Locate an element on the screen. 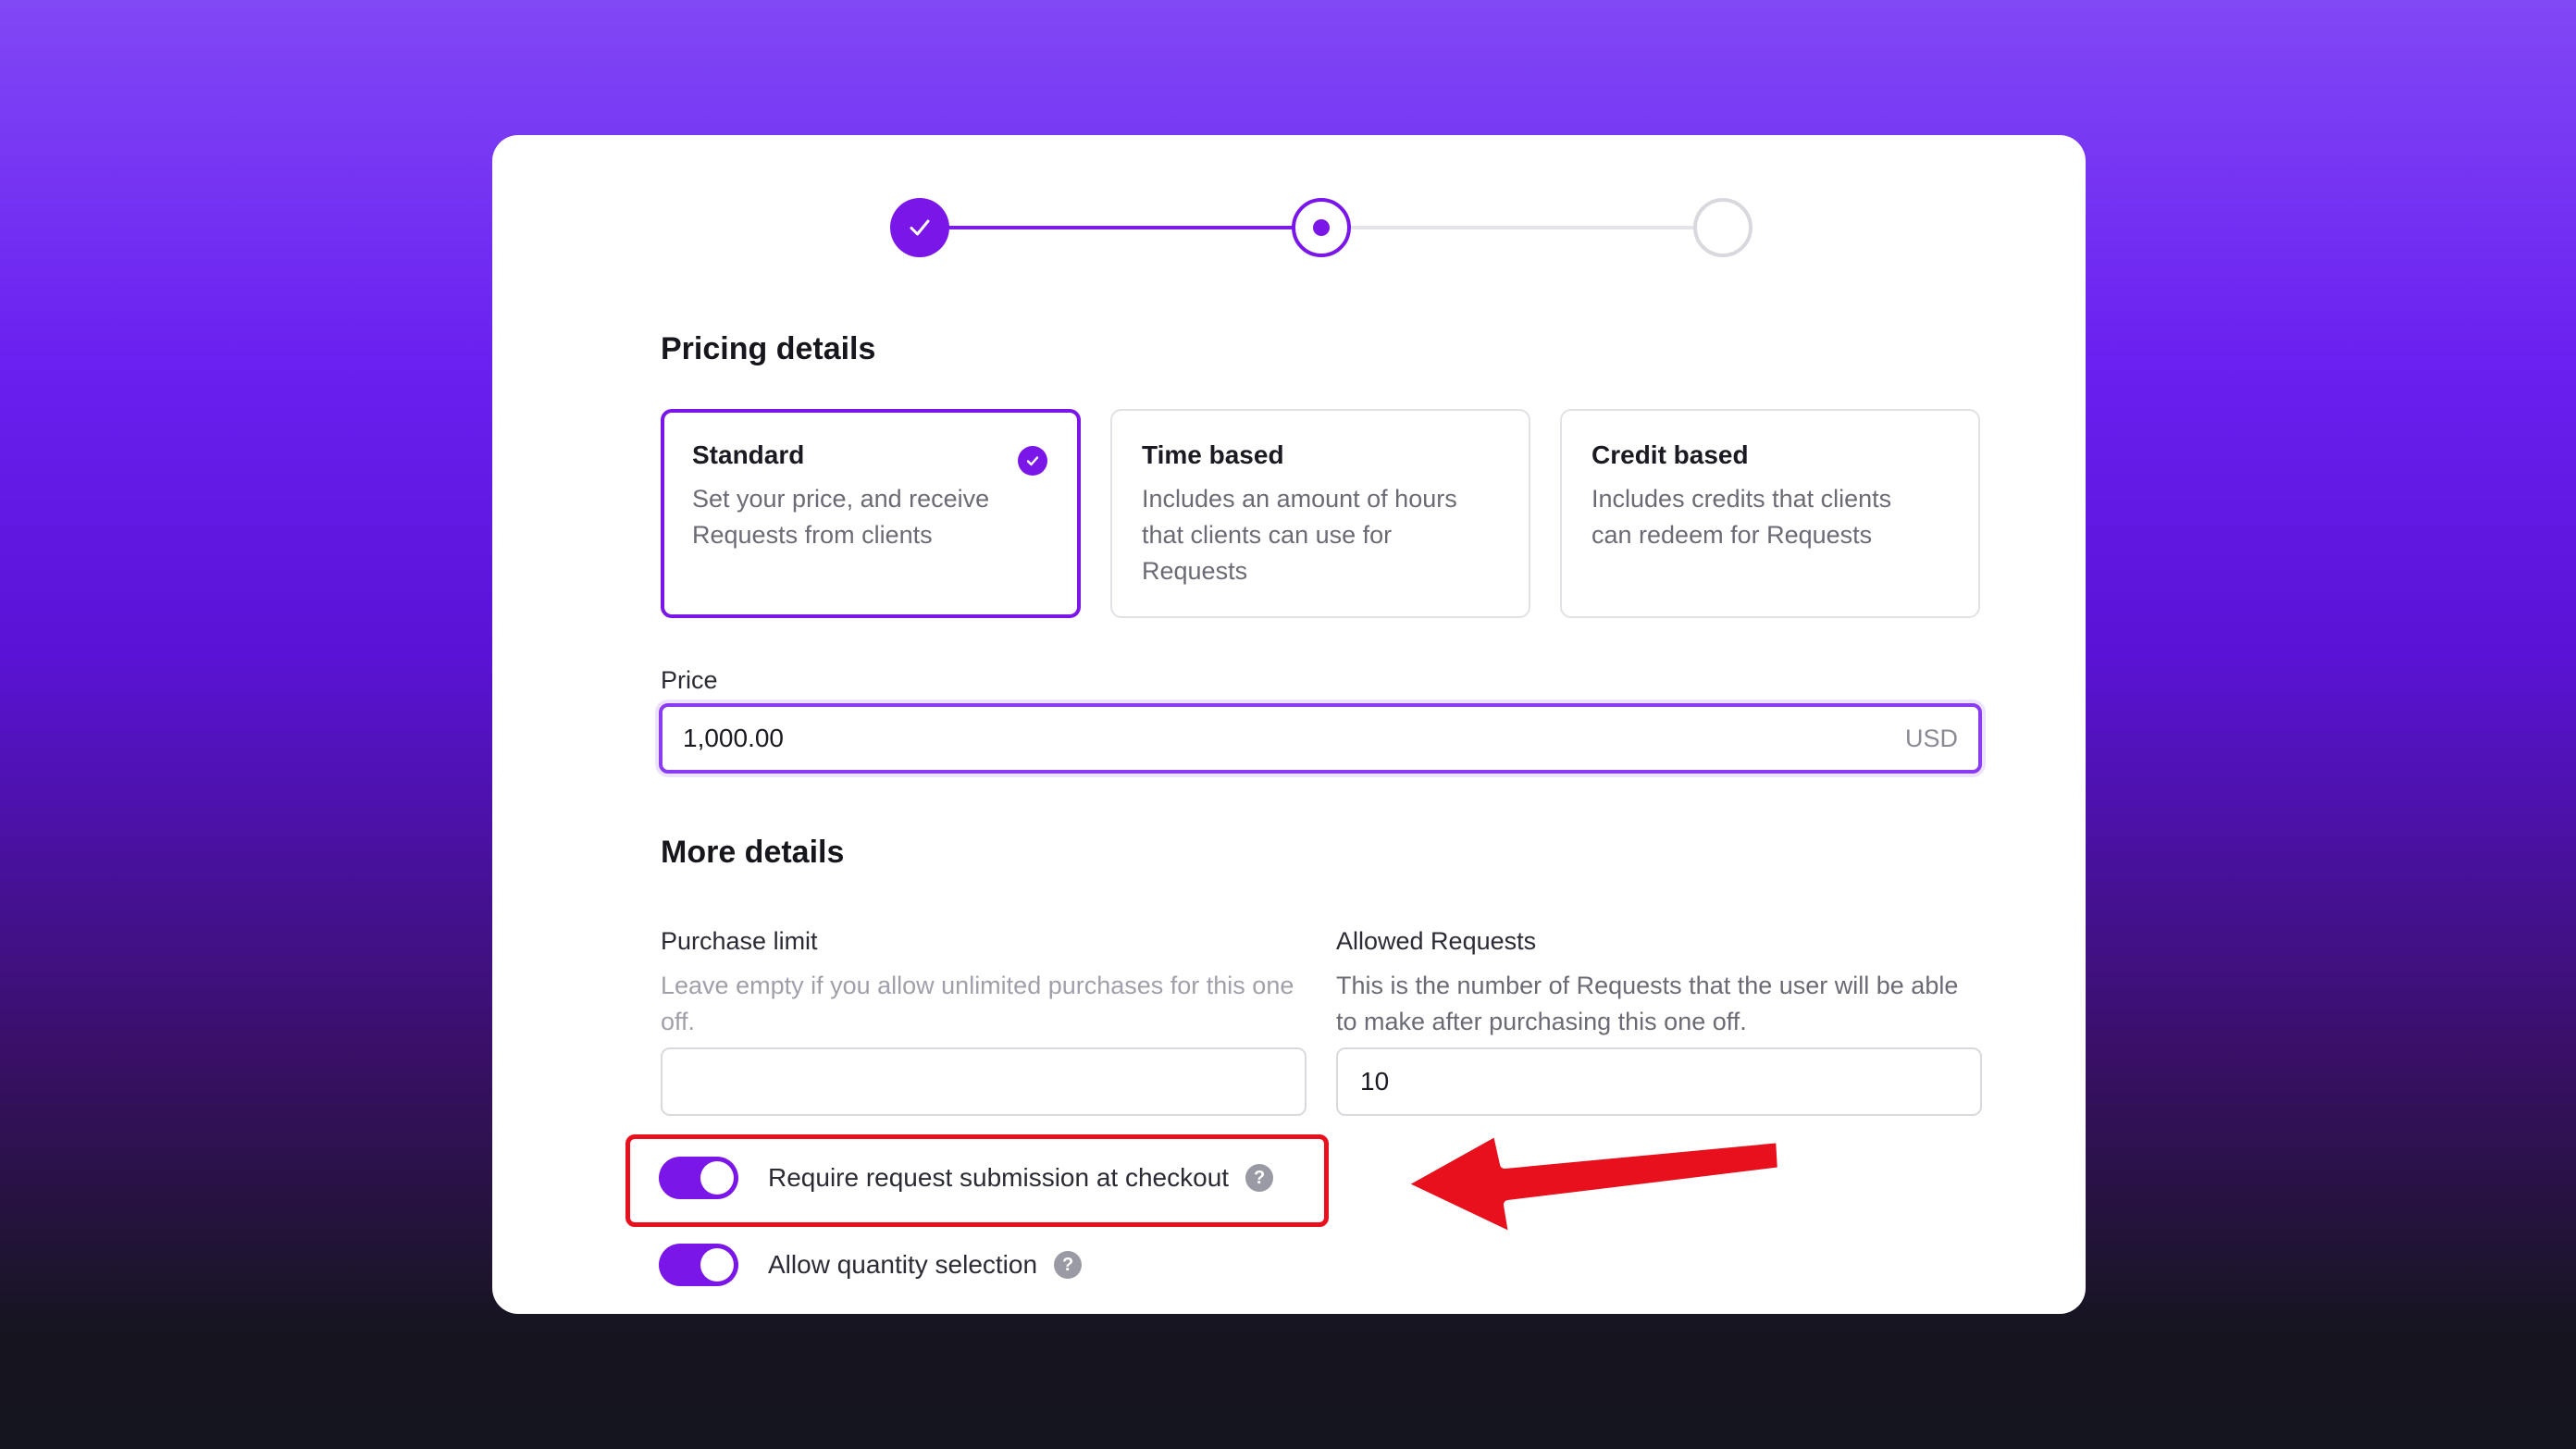 This screenshot has width=2576, height=1449. allowed-requests-input: 10 is located at coordinates (1659, 1081).